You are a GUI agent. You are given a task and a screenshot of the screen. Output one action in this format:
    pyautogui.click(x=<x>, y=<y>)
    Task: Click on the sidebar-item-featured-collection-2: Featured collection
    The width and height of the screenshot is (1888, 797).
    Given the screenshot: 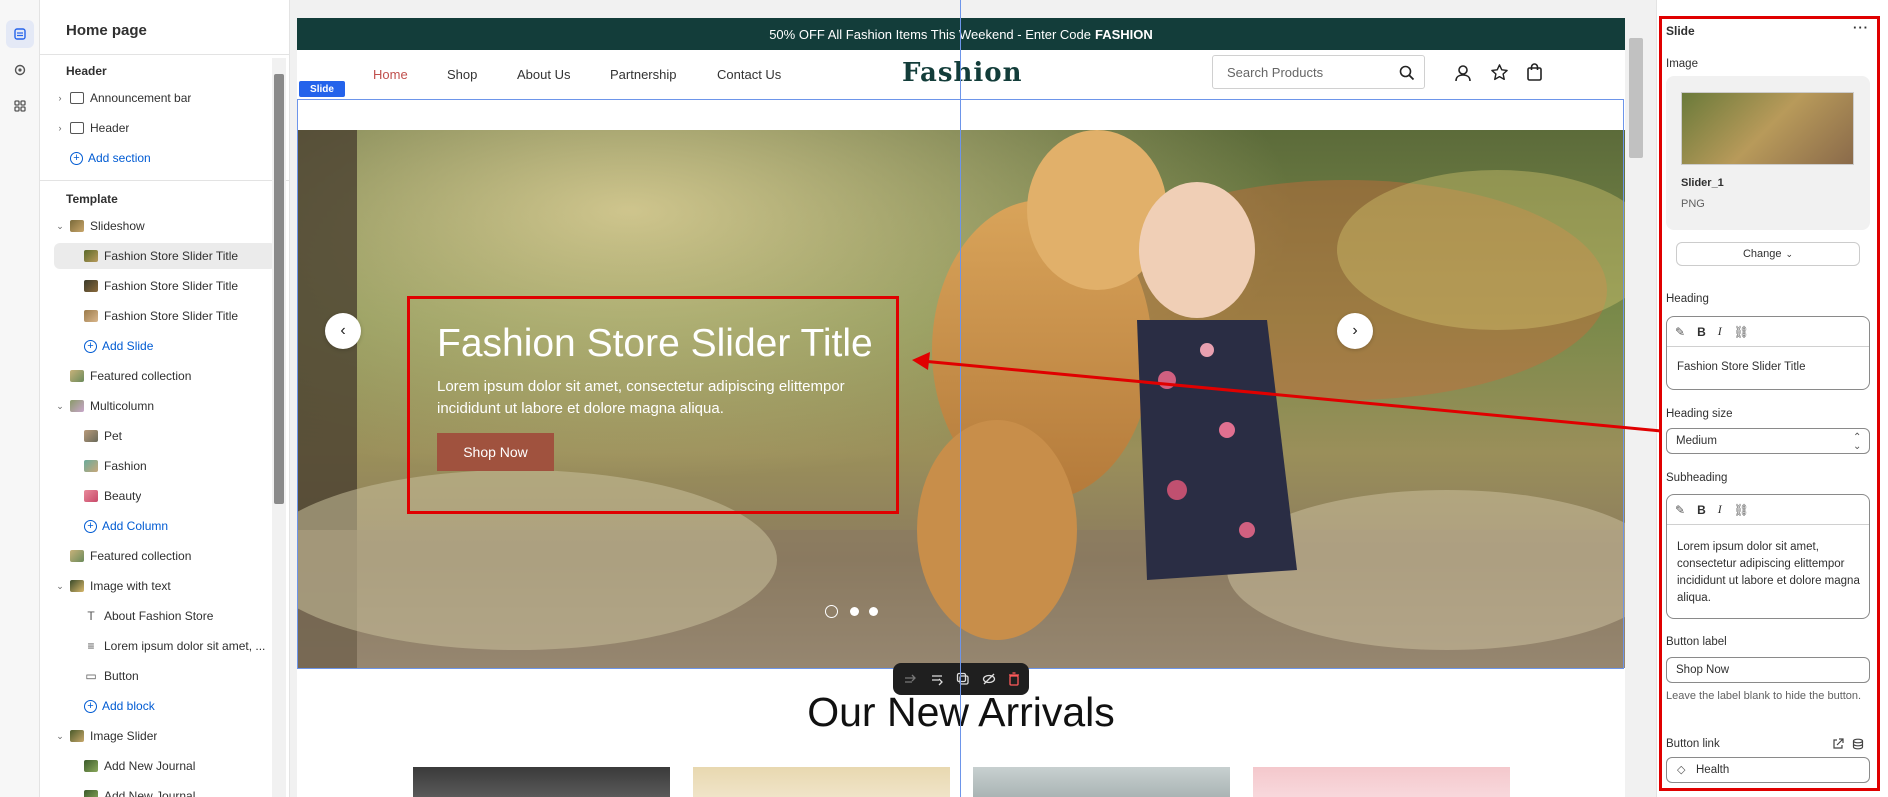 What is the action you would take?
    pyautogui.click(x=165, y=556)
    